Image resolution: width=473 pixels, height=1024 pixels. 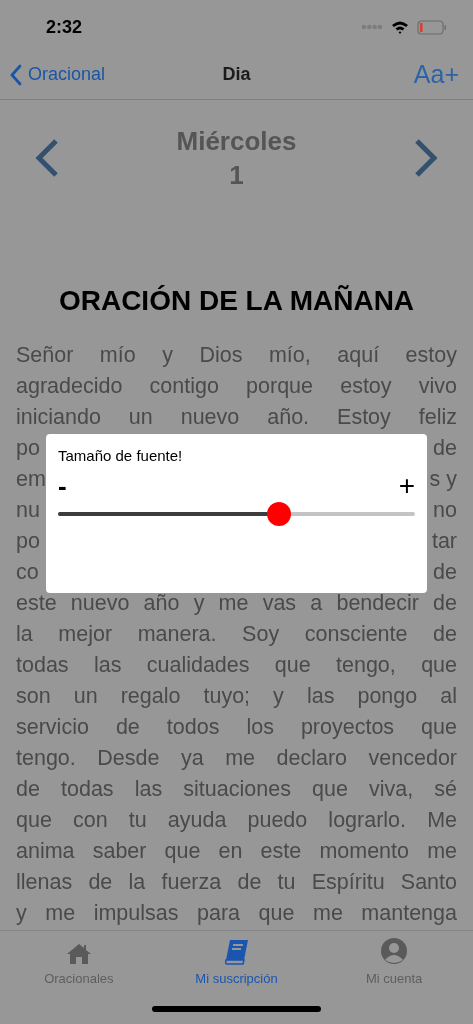 What do you see at coordinates (394, 951) in the screenshot?
I see `user-icon` at bounding box center [394, 951].